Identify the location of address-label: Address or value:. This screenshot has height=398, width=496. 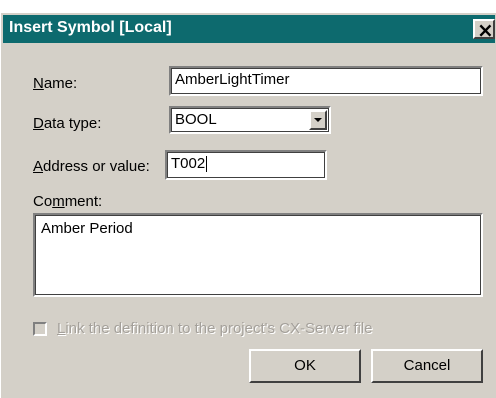
(91, 166).